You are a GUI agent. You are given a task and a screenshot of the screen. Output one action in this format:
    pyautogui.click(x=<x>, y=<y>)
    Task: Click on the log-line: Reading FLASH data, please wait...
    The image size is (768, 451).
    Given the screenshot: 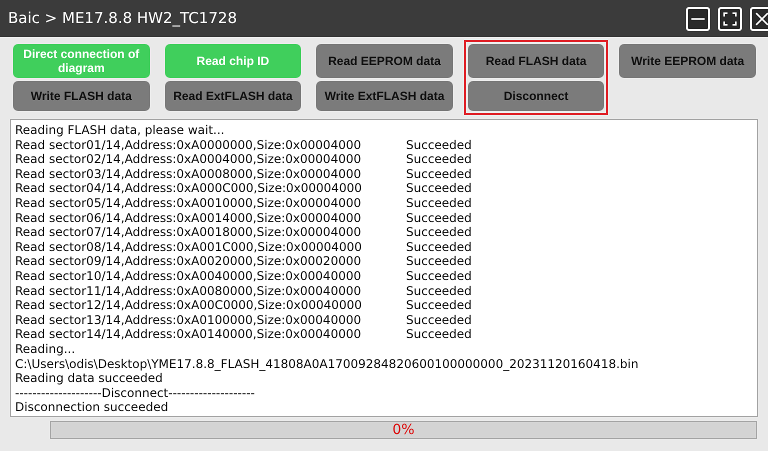 What is the action you would take?
    pyautogui.click(x=119, y=130)
    